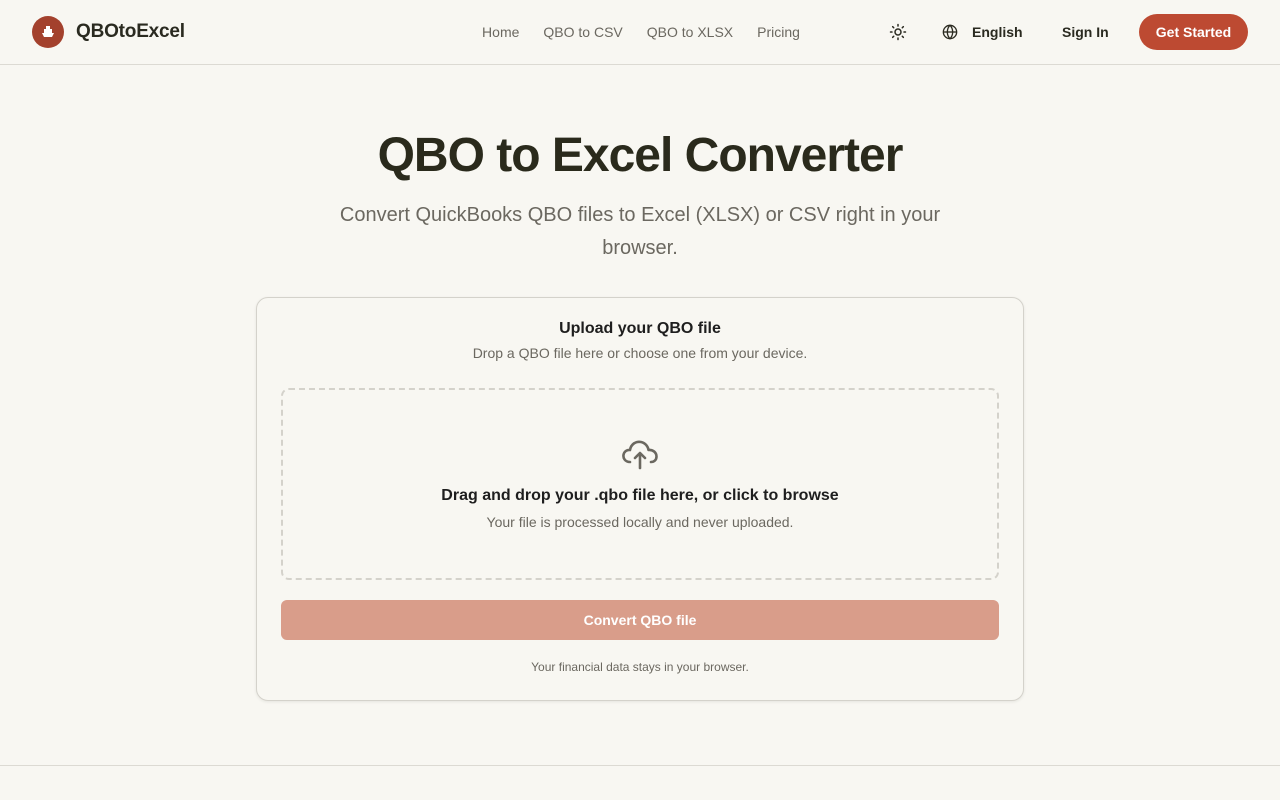 Image resolution: width=1280 pixels, height=800 pixels. I want to click on get-started-button: Get Started, so click(1193, 32).